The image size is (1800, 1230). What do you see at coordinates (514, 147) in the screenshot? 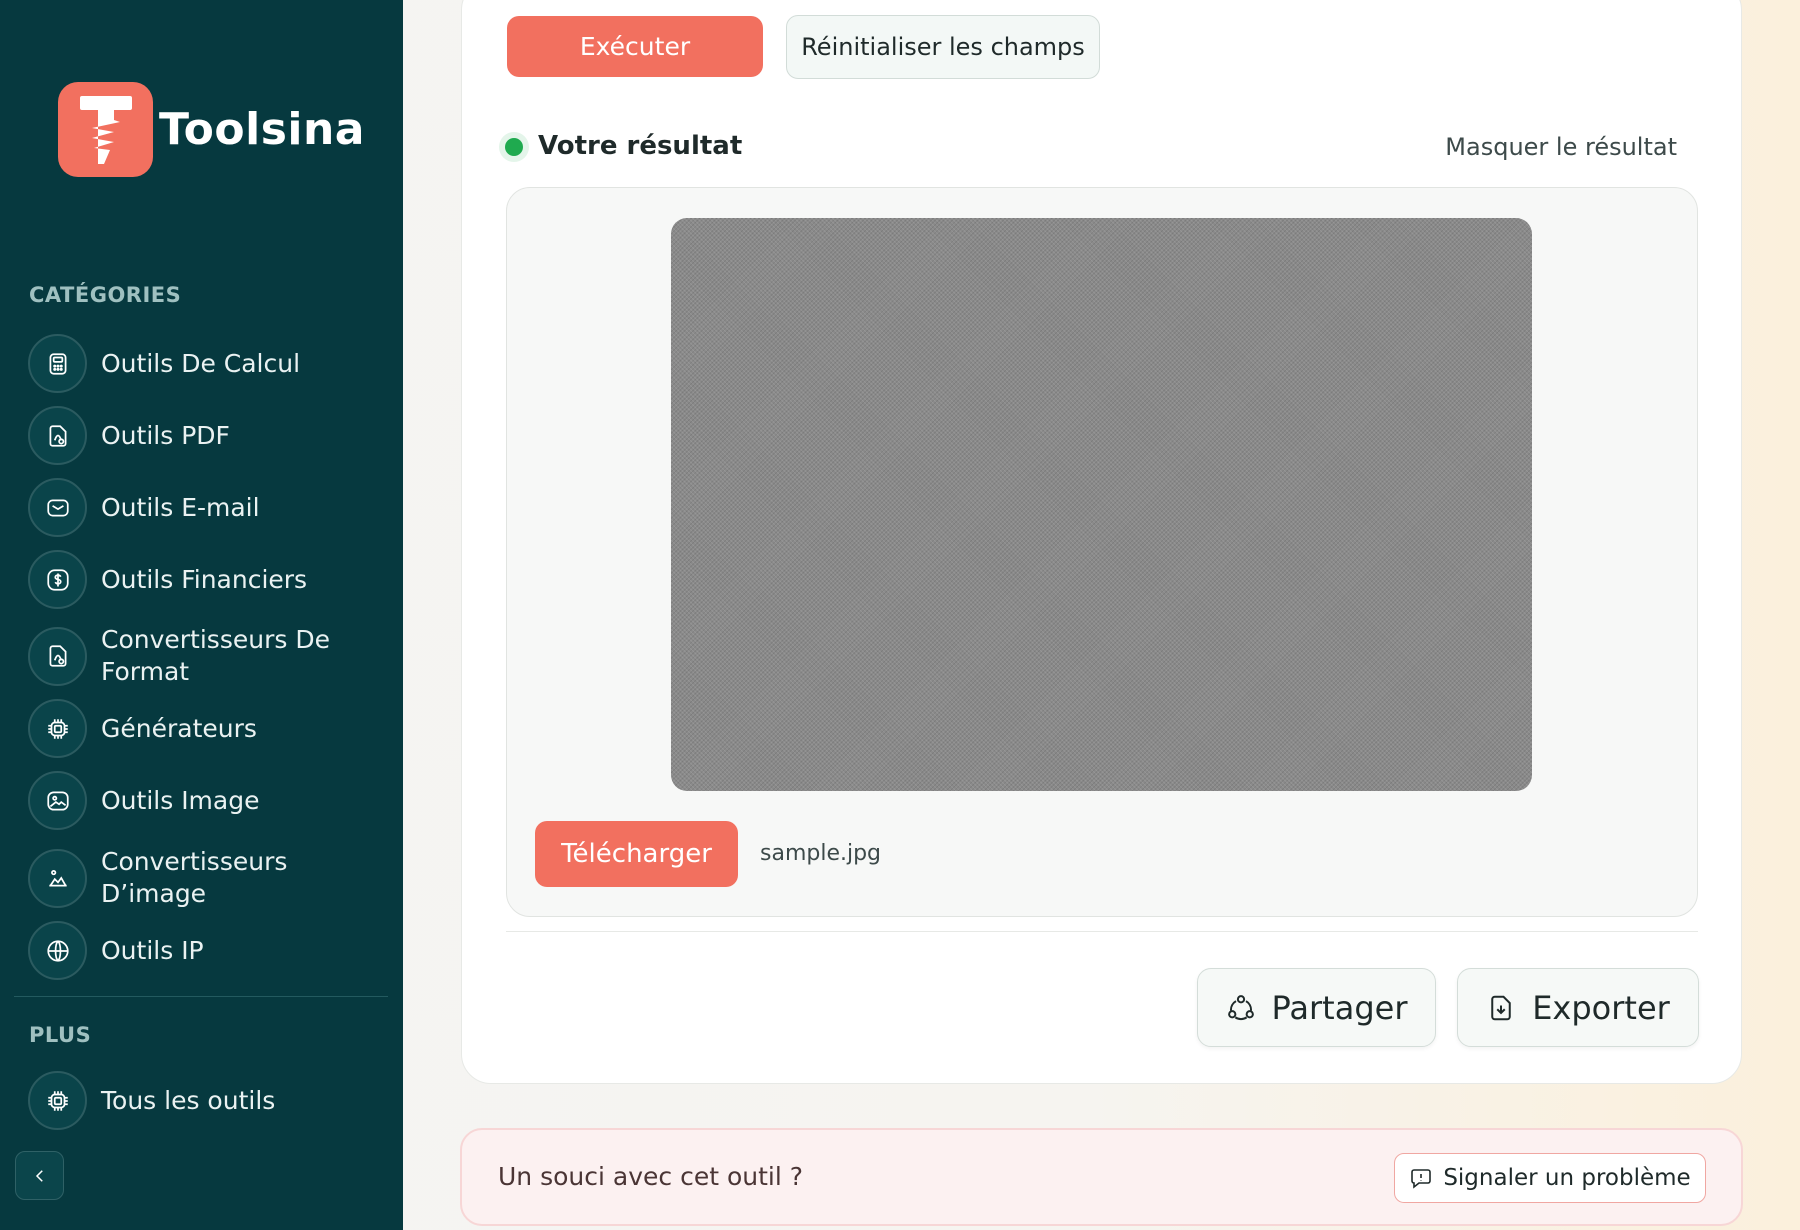
I see `status-dot` at bounding box center [514, 147].